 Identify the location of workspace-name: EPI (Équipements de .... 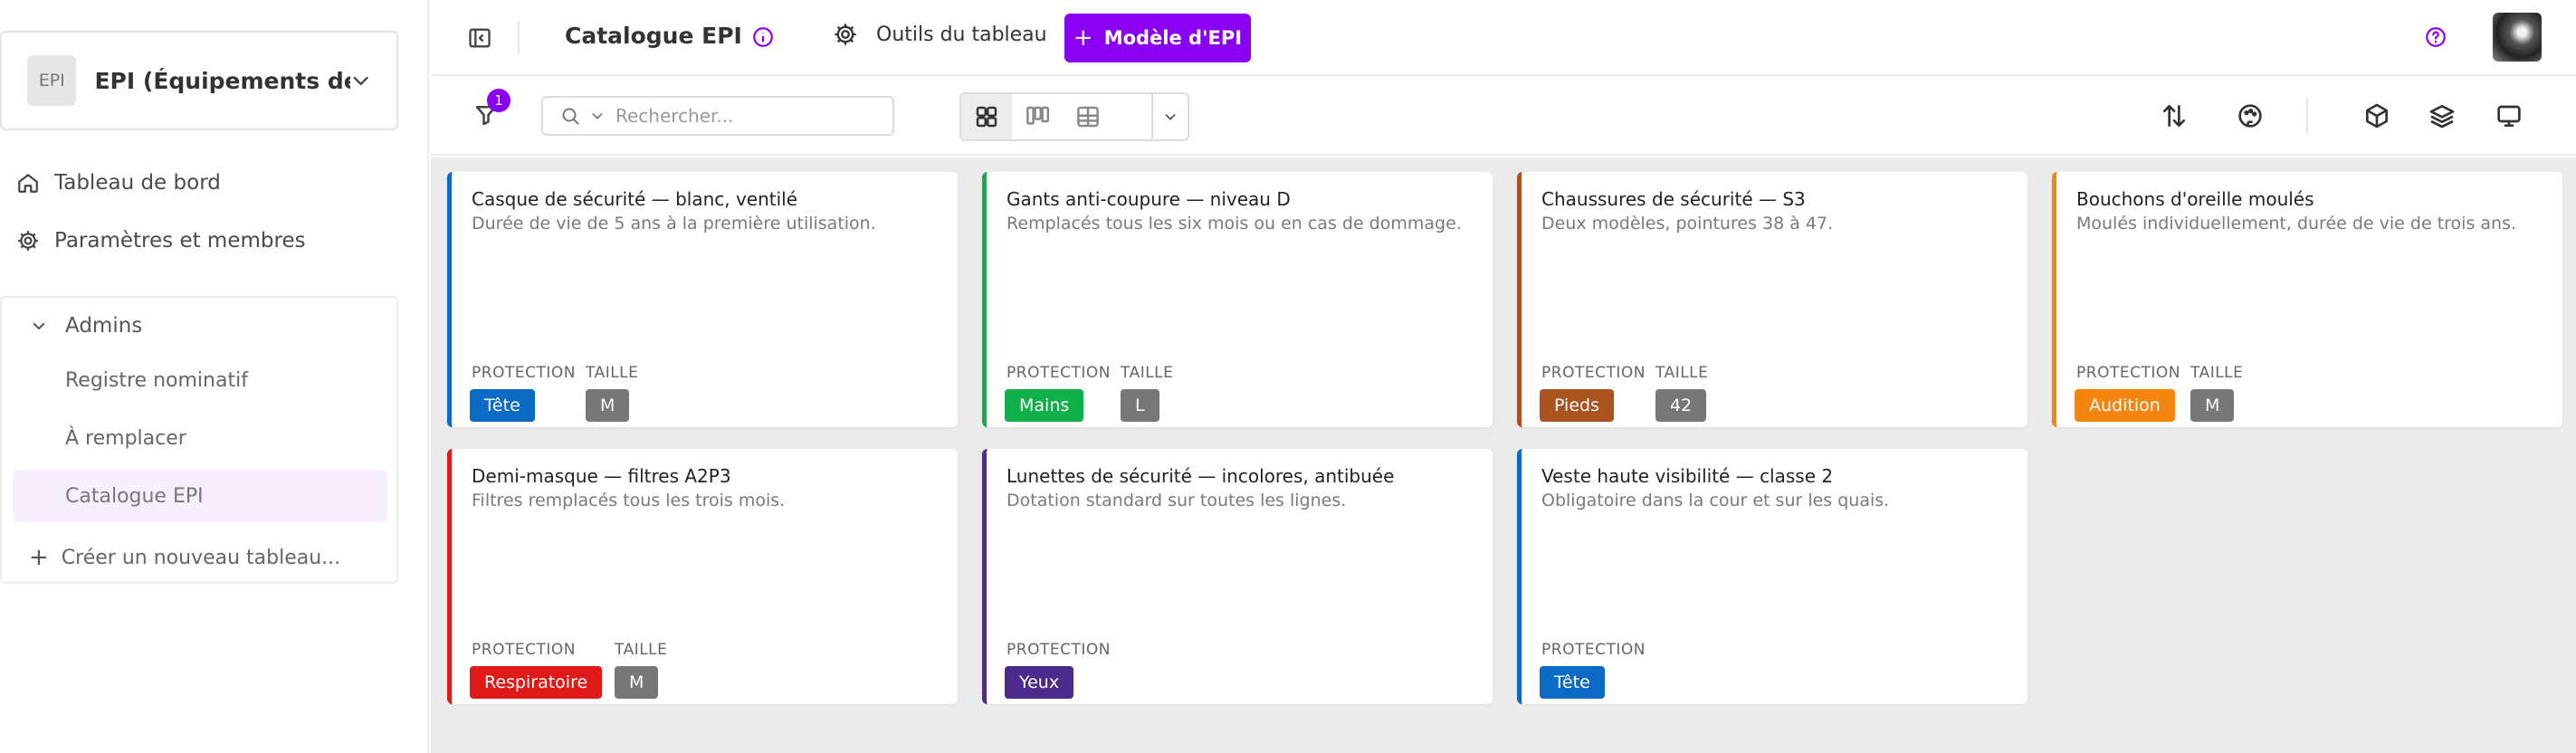
(221, 80).